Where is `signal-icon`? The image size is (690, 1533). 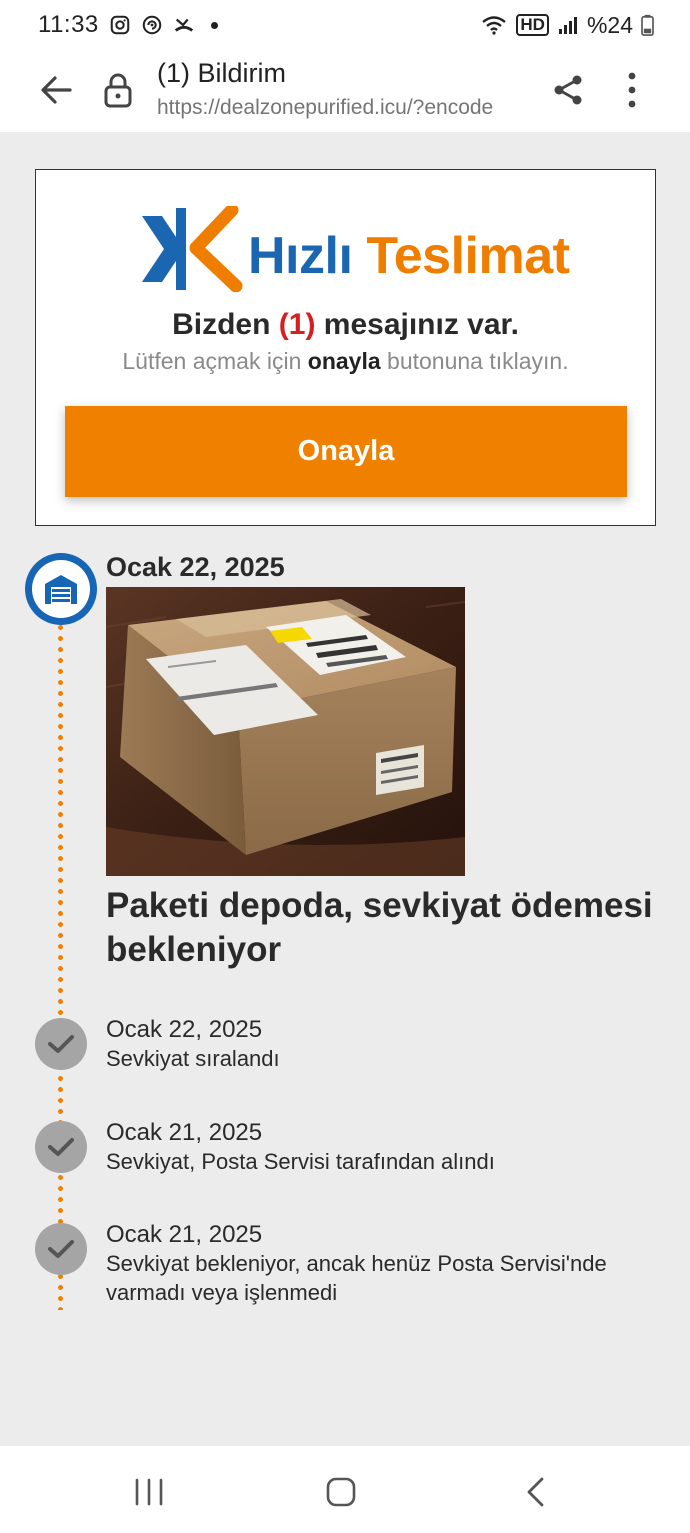
signal-icon is located at coordinates (567, 25).